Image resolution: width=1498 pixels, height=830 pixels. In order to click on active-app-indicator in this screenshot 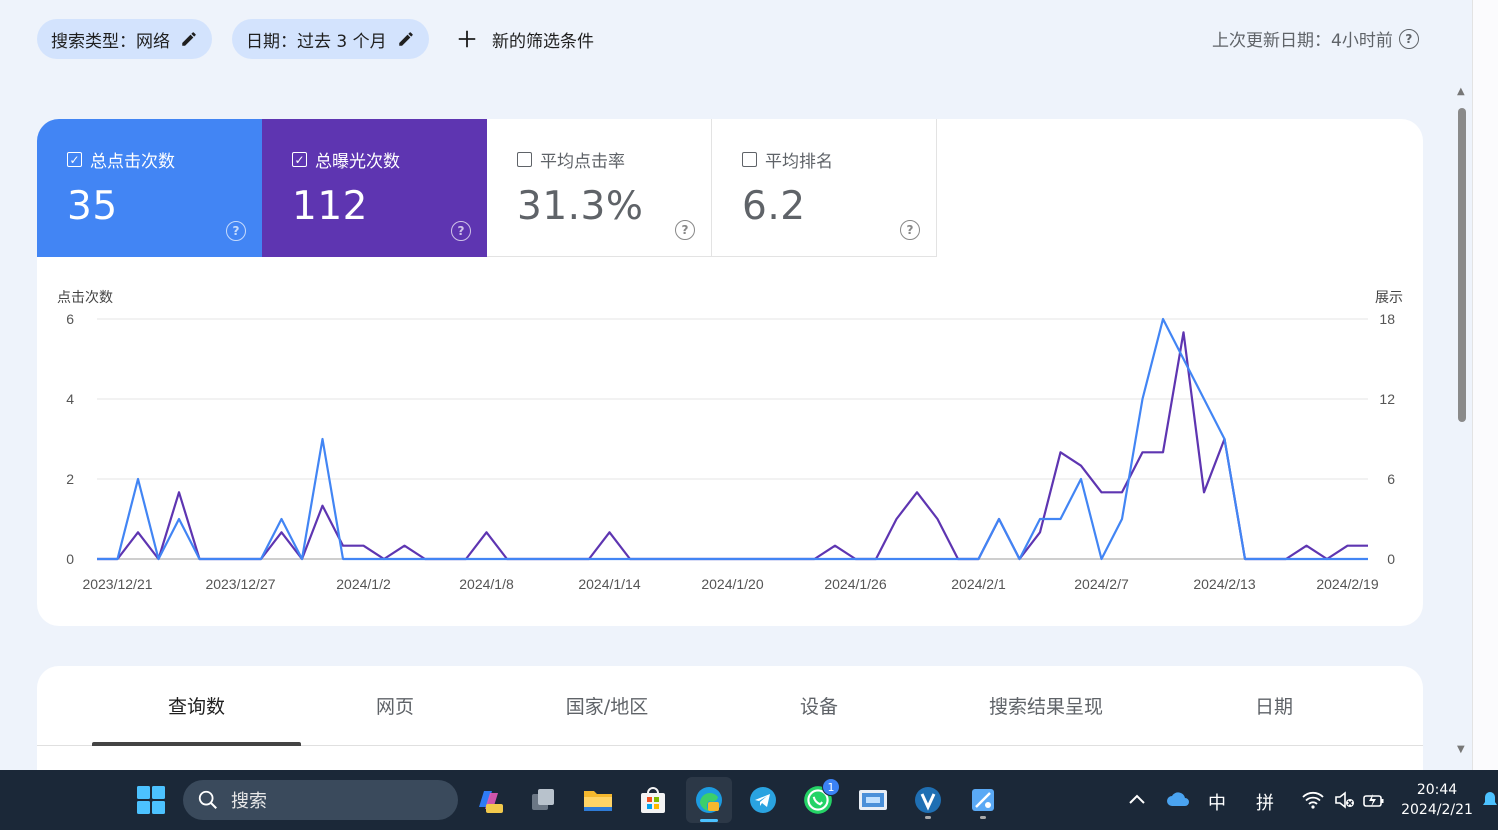, I will do `click(709, 820)`.